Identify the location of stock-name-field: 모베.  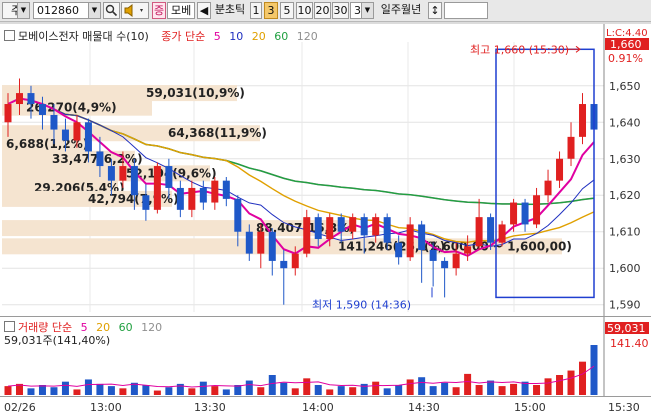
(181, 10).